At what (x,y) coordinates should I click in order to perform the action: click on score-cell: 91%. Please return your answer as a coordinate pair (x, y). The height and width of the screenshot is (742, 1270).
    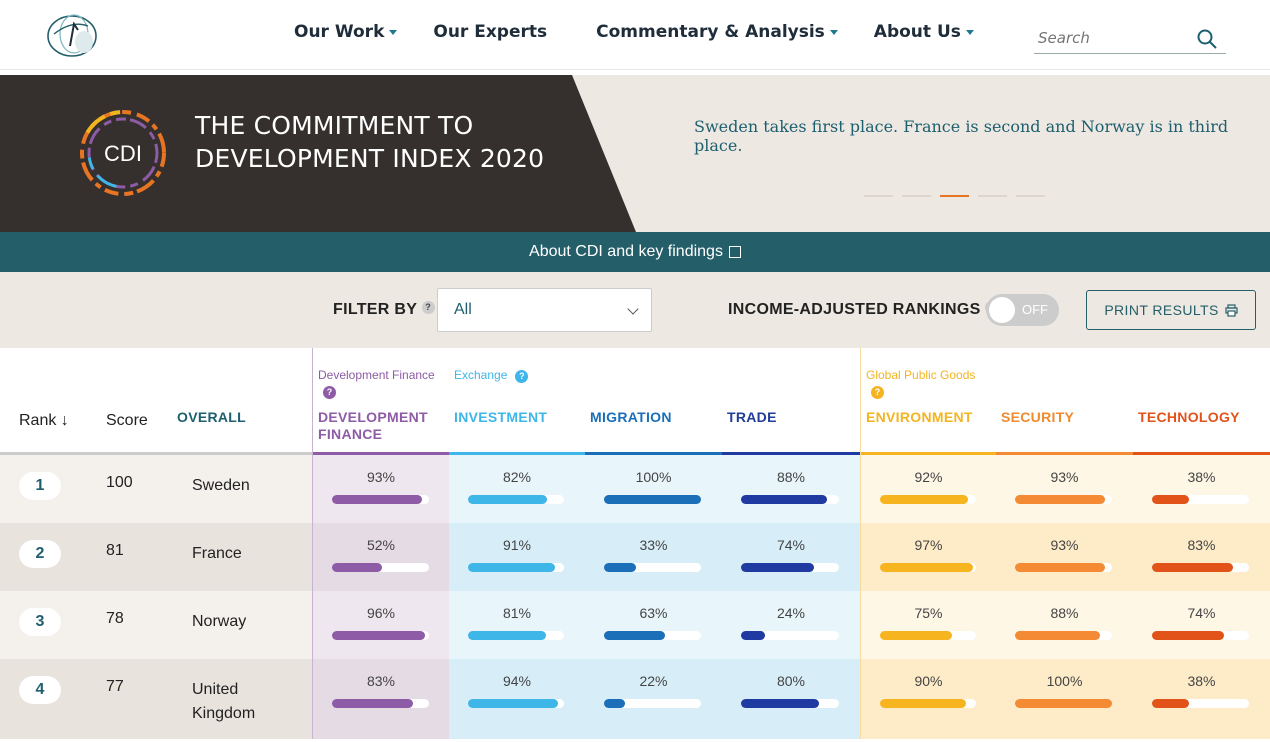
    Looking at the image, I should click on (517, 557).